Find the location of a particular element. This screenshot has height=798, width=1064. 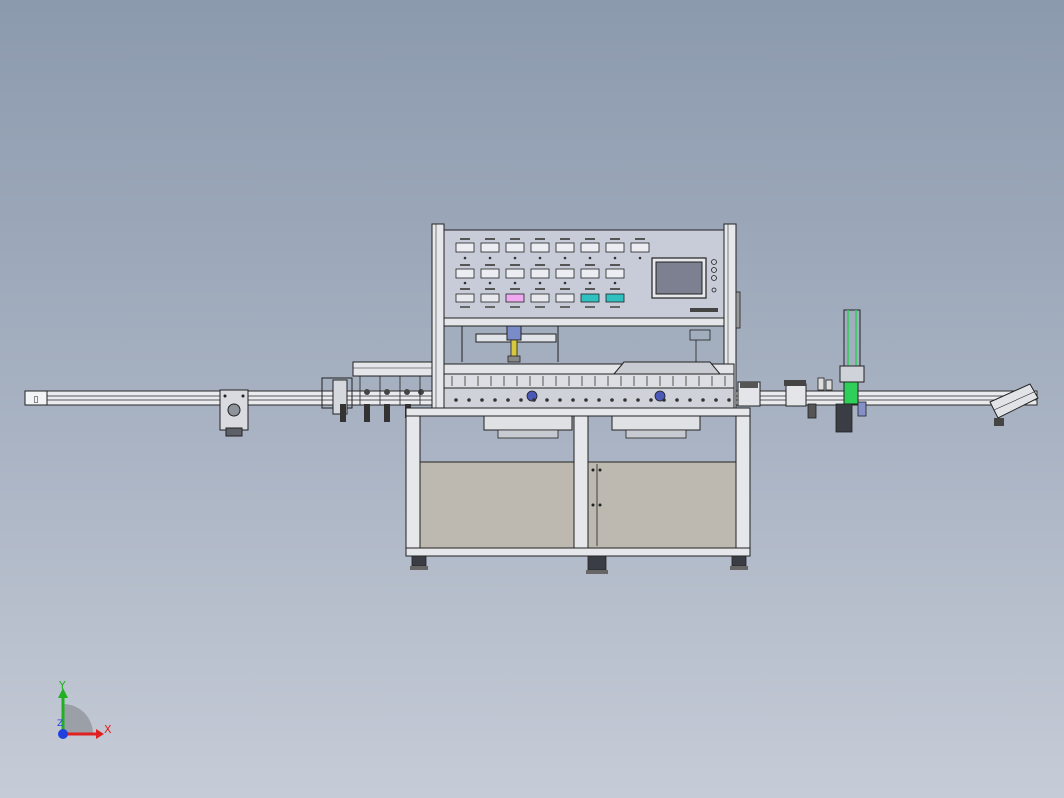

z-axis-marker is located at coordinates (63, 734).